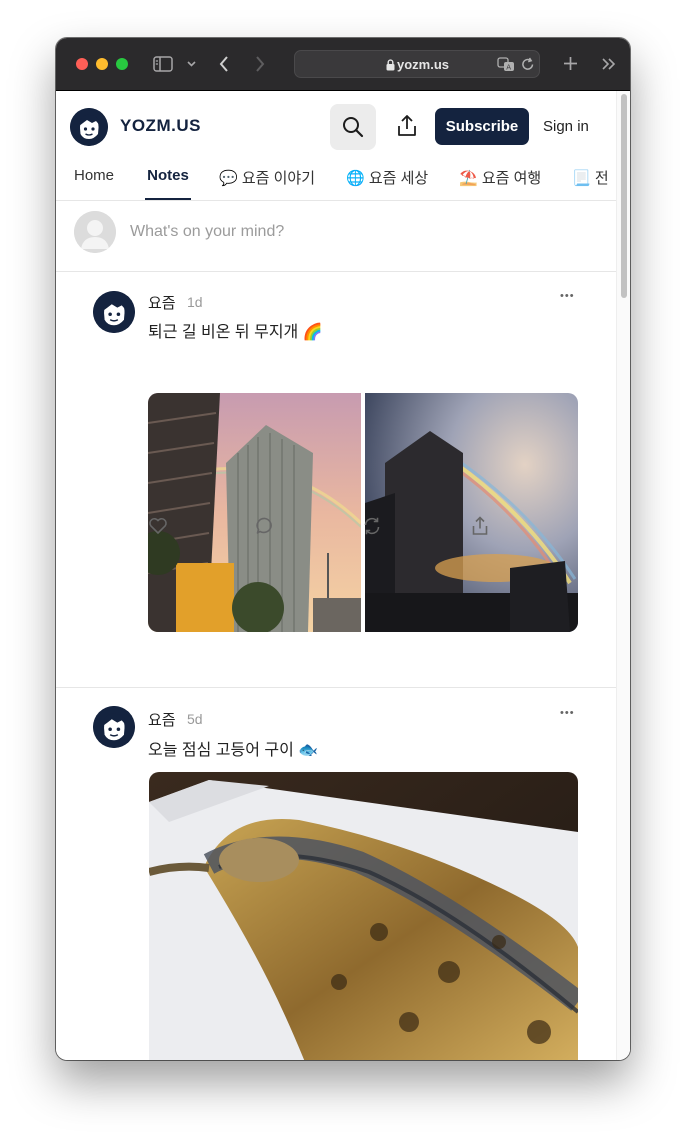 The width and height of the screenshot is (686, 1135). I want to click on speech-bubble-icon: 💬, so click(228, 178).